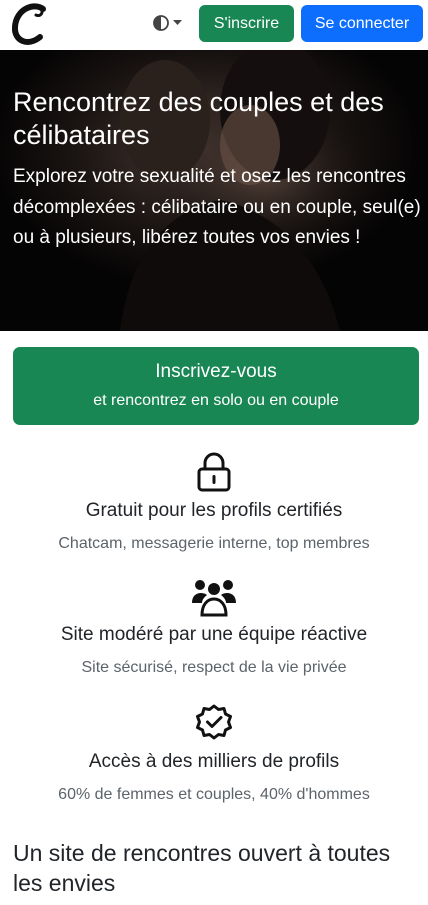  I want to click on site-logo, so click(30, 25).